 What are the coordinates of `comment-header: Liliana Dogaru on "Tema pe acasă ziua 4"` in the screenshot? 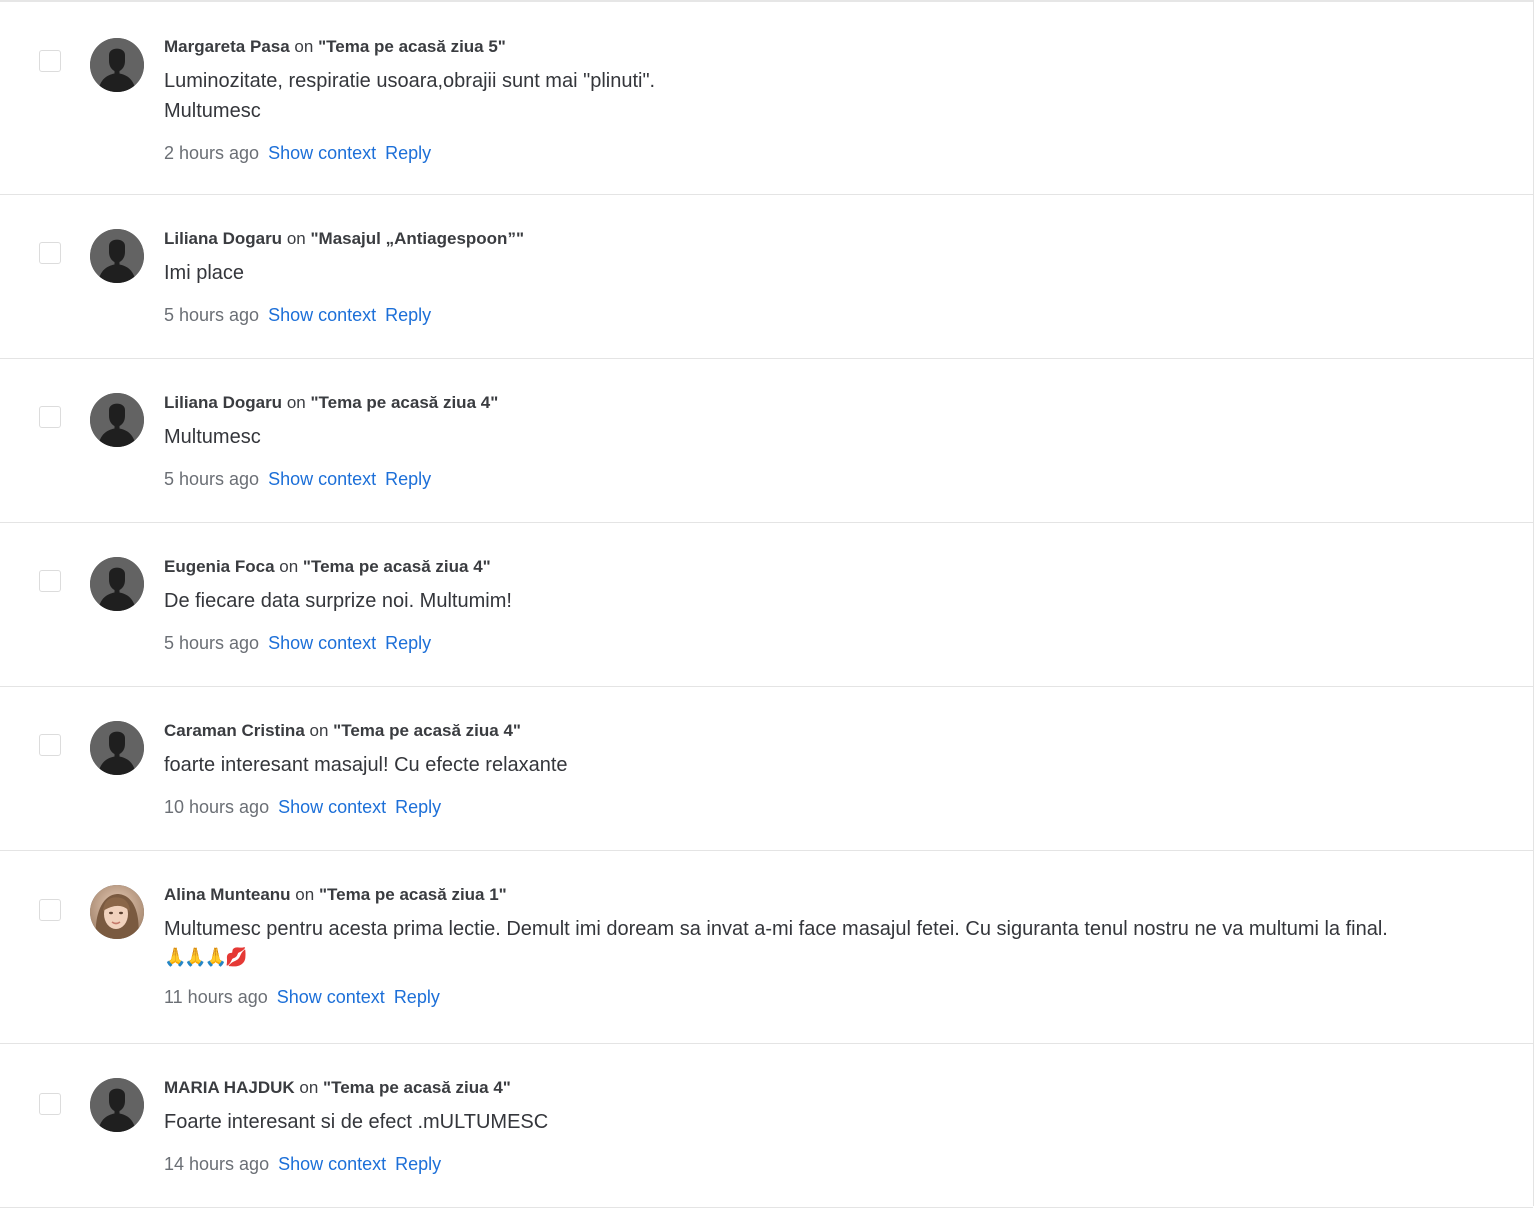 It's located at (828, 403).